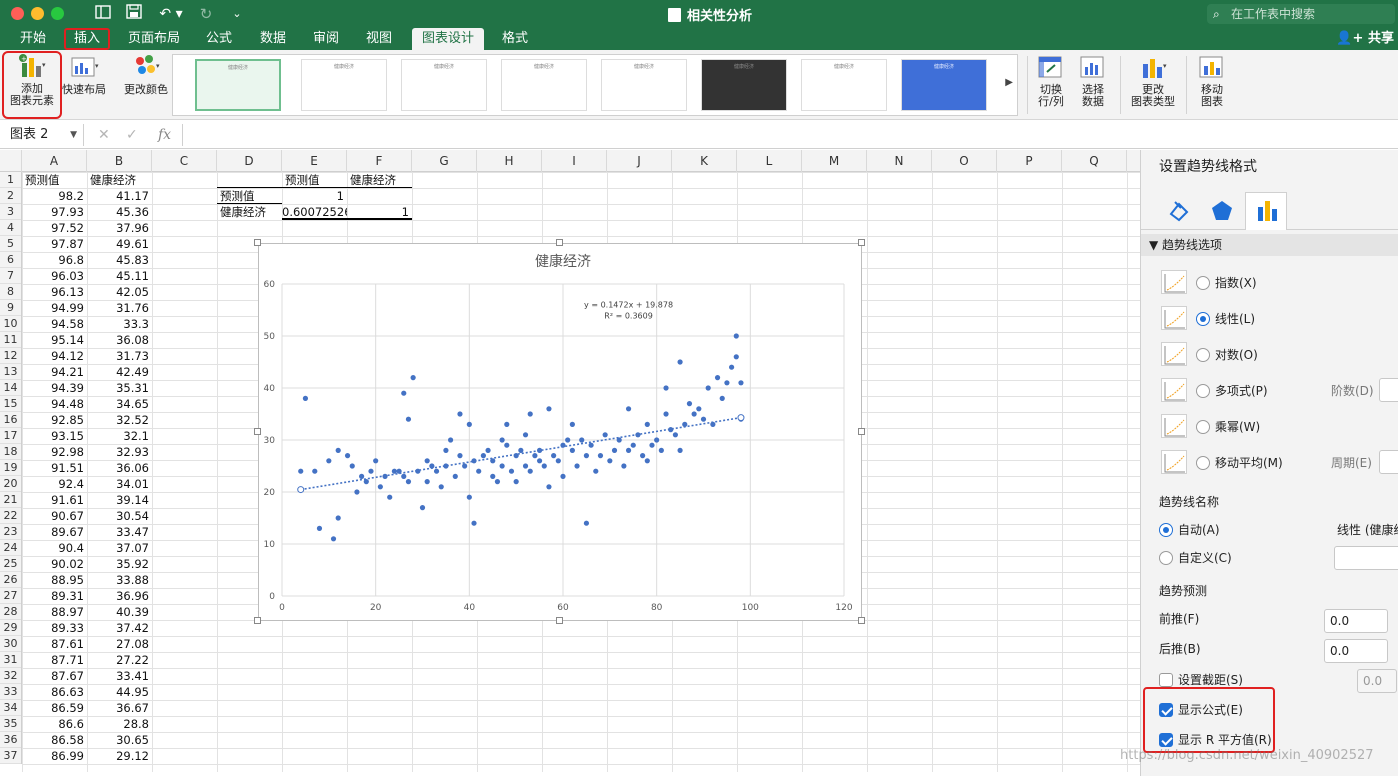 Image resolution: width=1398 pixels, height=776 pixels. I want to click on cell: 95.14, so click(54, 340).